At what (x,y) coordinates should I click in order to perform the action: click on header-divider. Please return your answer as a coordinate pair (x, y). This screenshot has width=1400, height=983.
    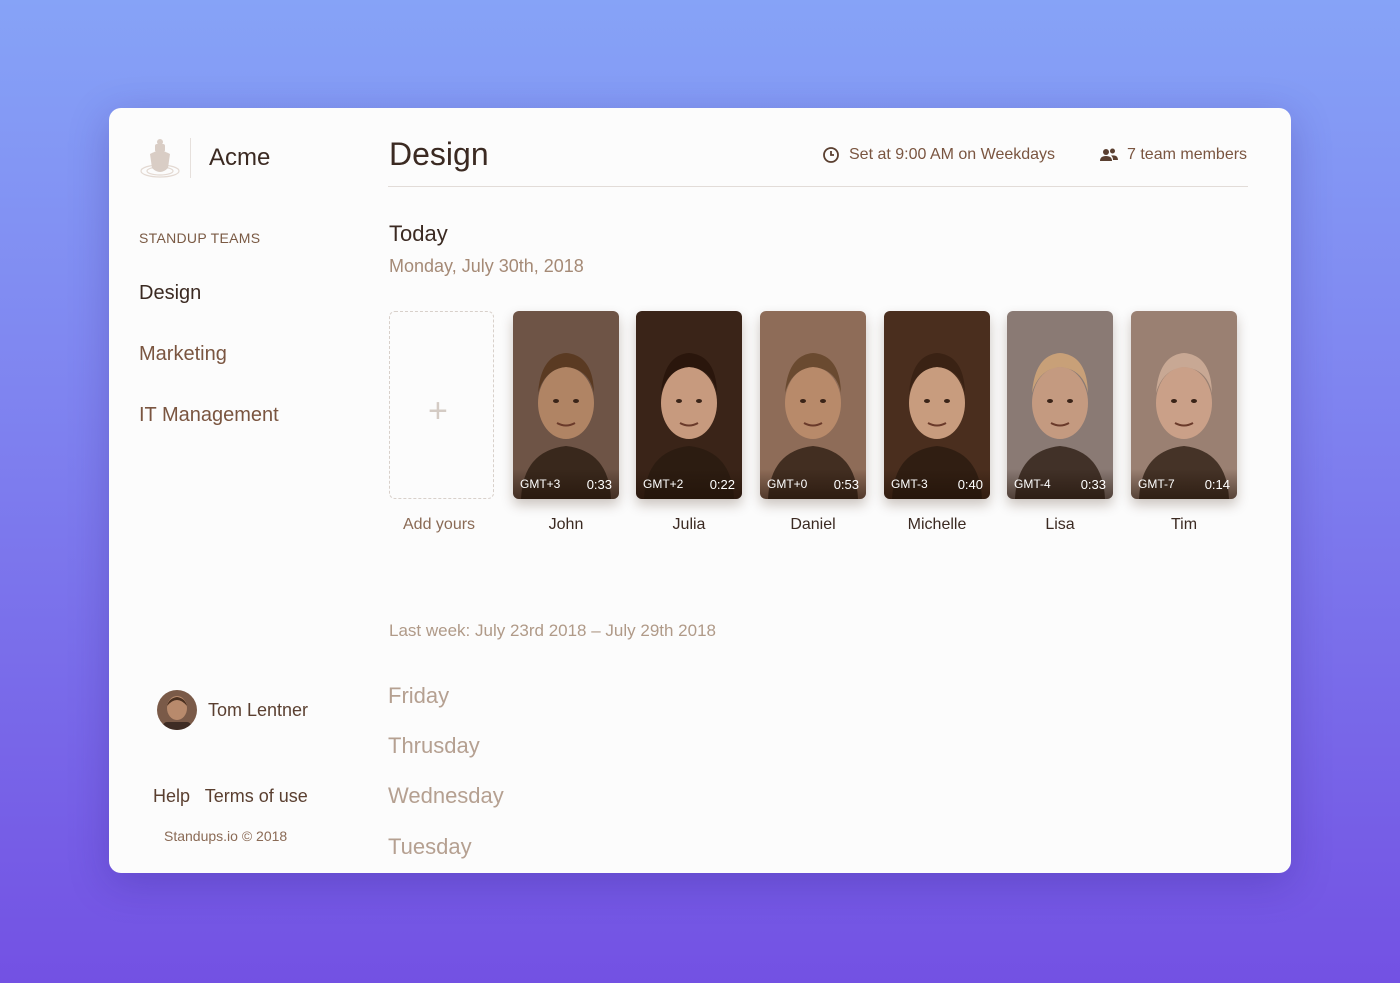
    Looking at the image, I should click on (818, 186).